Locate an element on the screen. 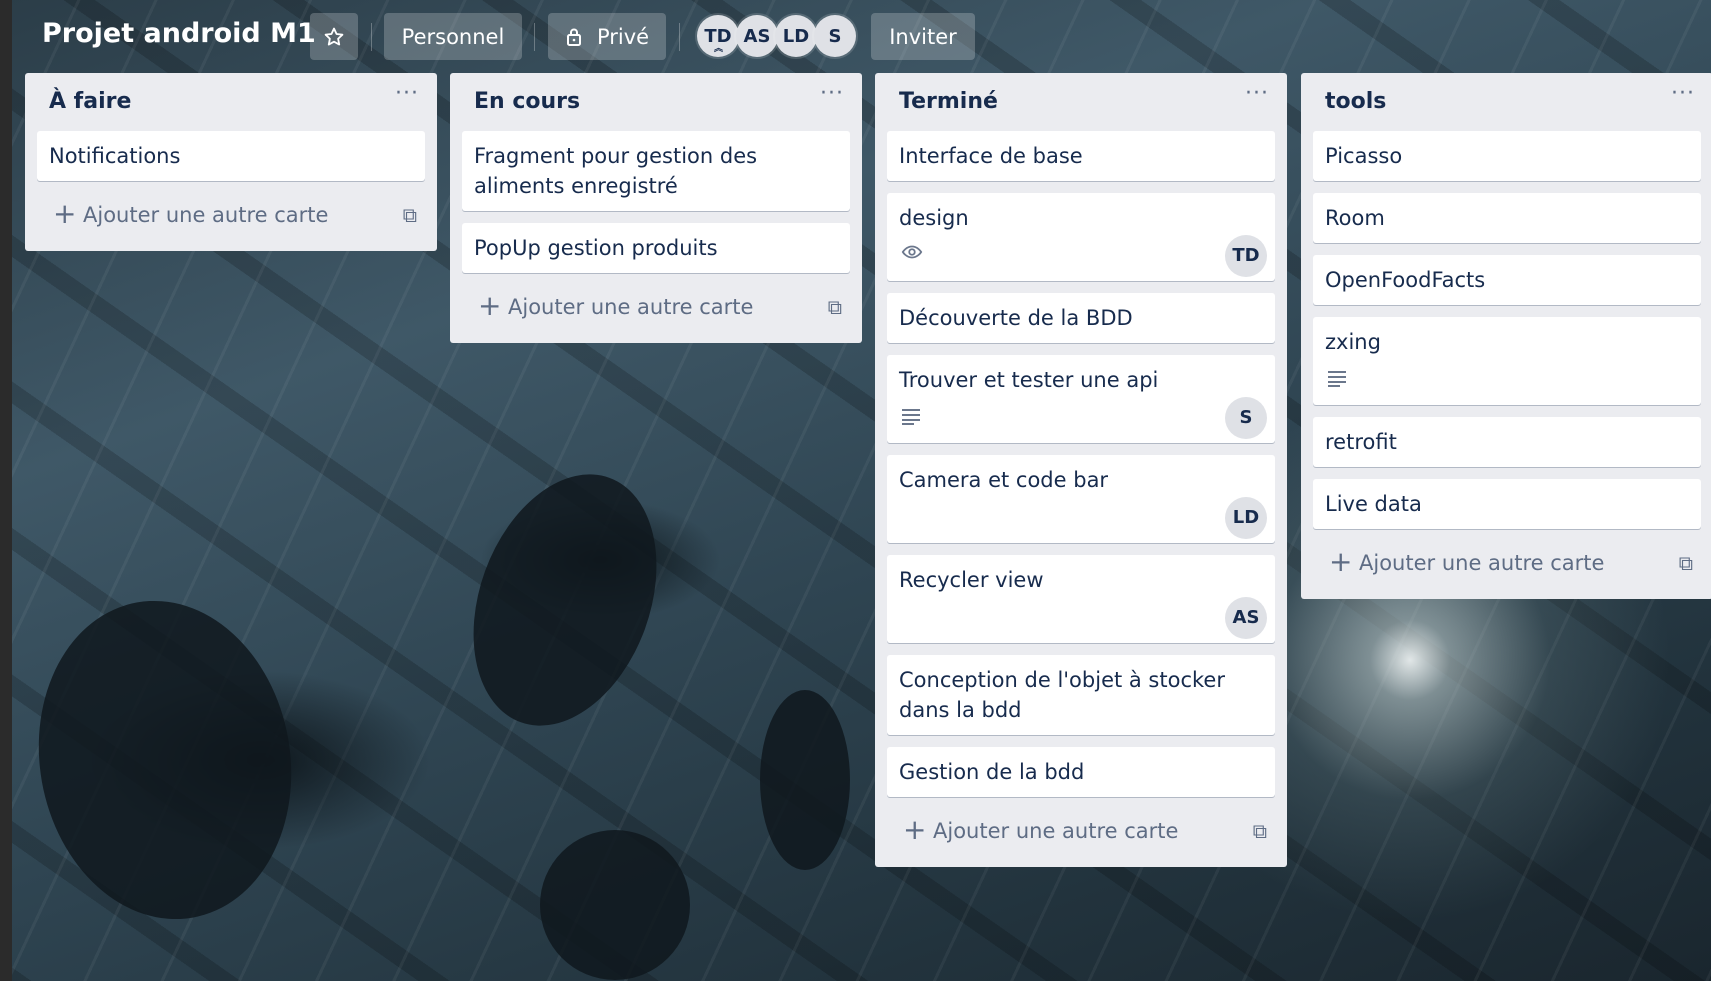  card-badges is located at coordinates (1507, 378).